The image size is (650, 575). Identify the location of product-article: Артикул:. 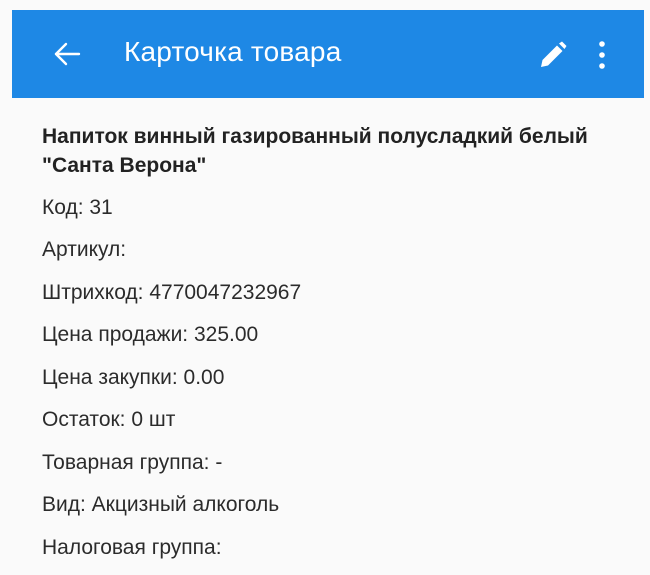
(84, 249).